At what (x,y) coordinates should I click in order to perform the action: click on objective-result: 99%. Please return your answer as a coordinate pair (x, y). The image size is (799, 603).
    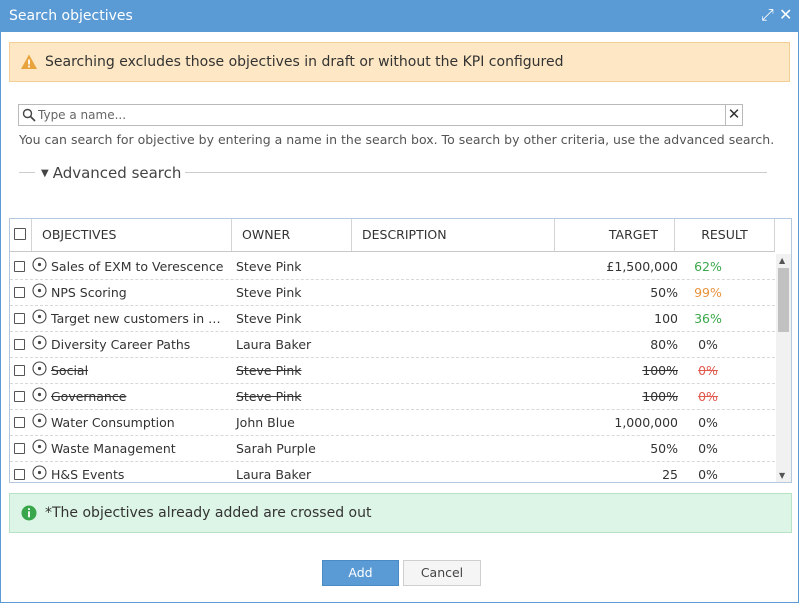
    Looking at the image, I should click on (708, 292).